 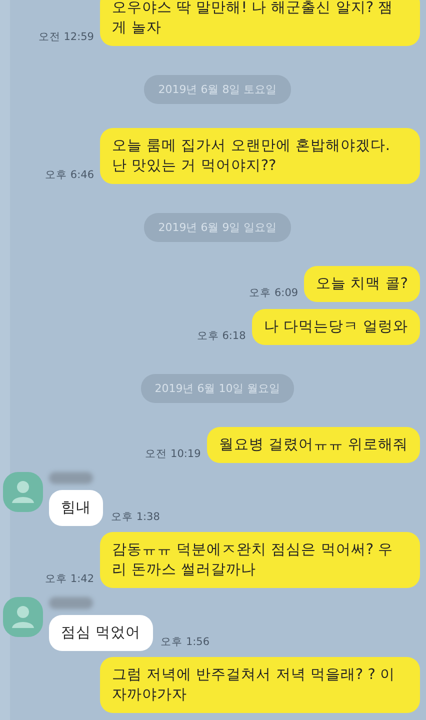 I want to click on message-bubble: 힘내, so click(x=76, y=508).